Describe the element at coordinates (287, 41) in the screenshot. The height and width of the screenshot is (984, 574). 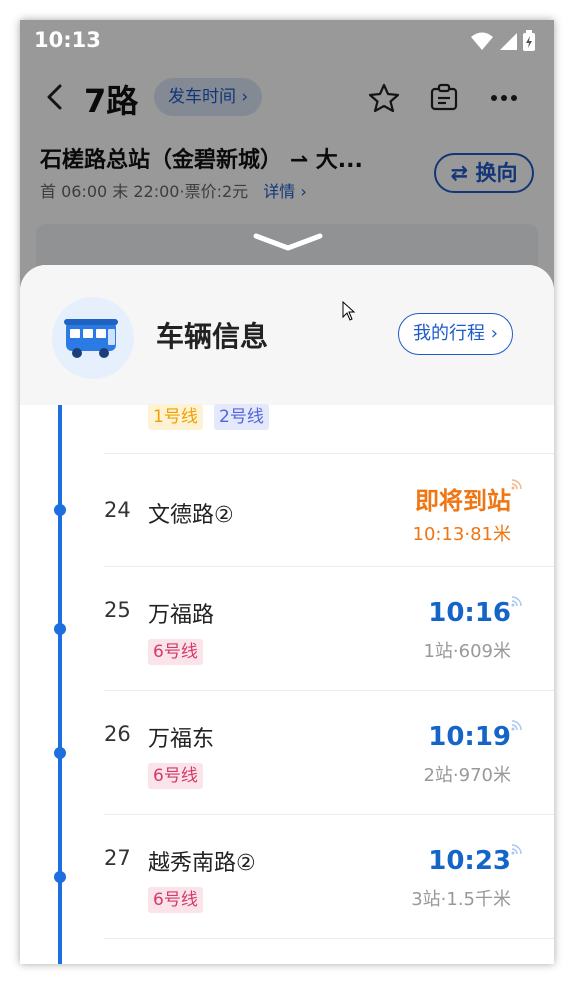
I see `status-bar: 10:13` at that location.